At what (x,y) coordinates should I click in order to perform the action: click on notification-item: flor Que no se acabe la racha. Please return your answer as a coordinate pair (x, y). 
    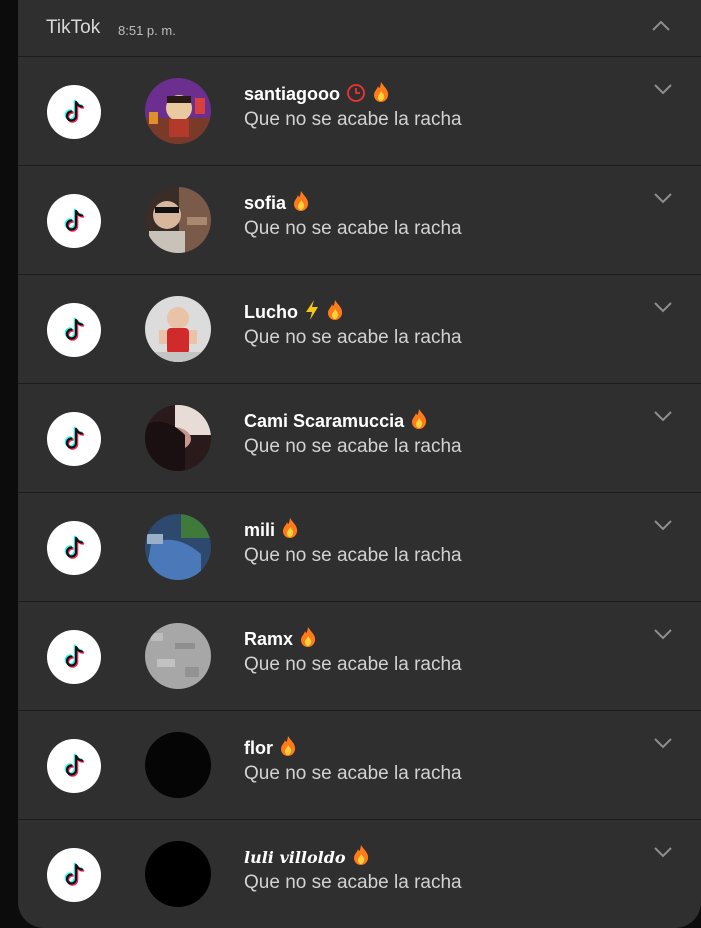
    Looking at the image, I should click on (359, 765).